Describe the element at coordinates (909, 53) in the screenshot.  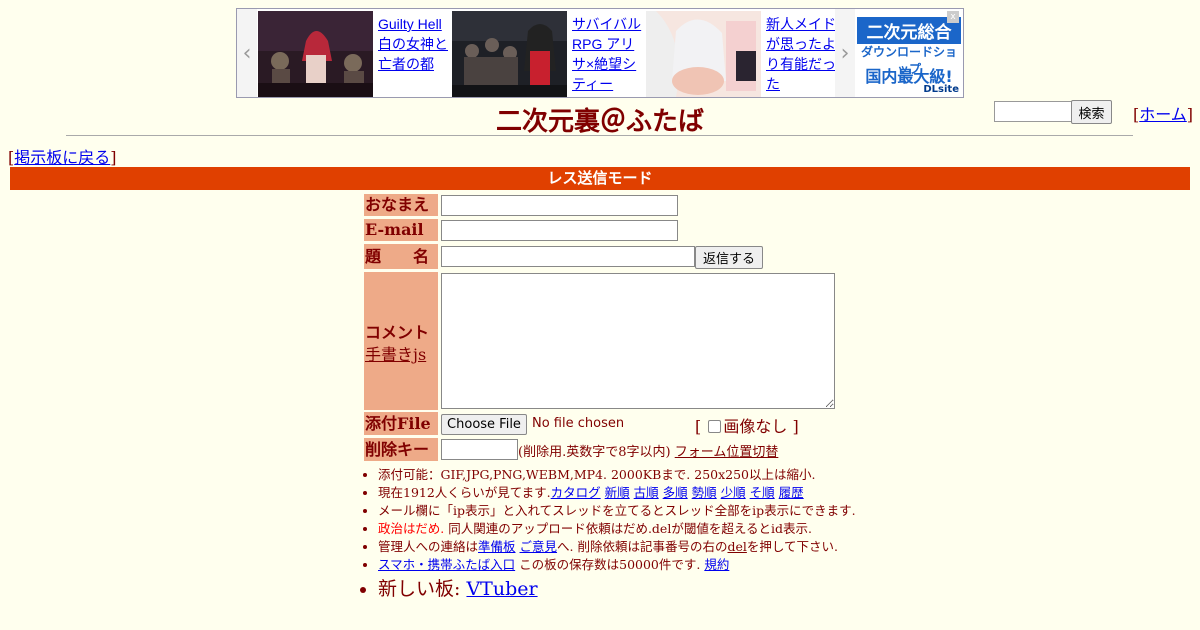
I see `dlsite-banner: 二次元総合 ダウンロードショップ 国内最大級! DLsite x` at that location.